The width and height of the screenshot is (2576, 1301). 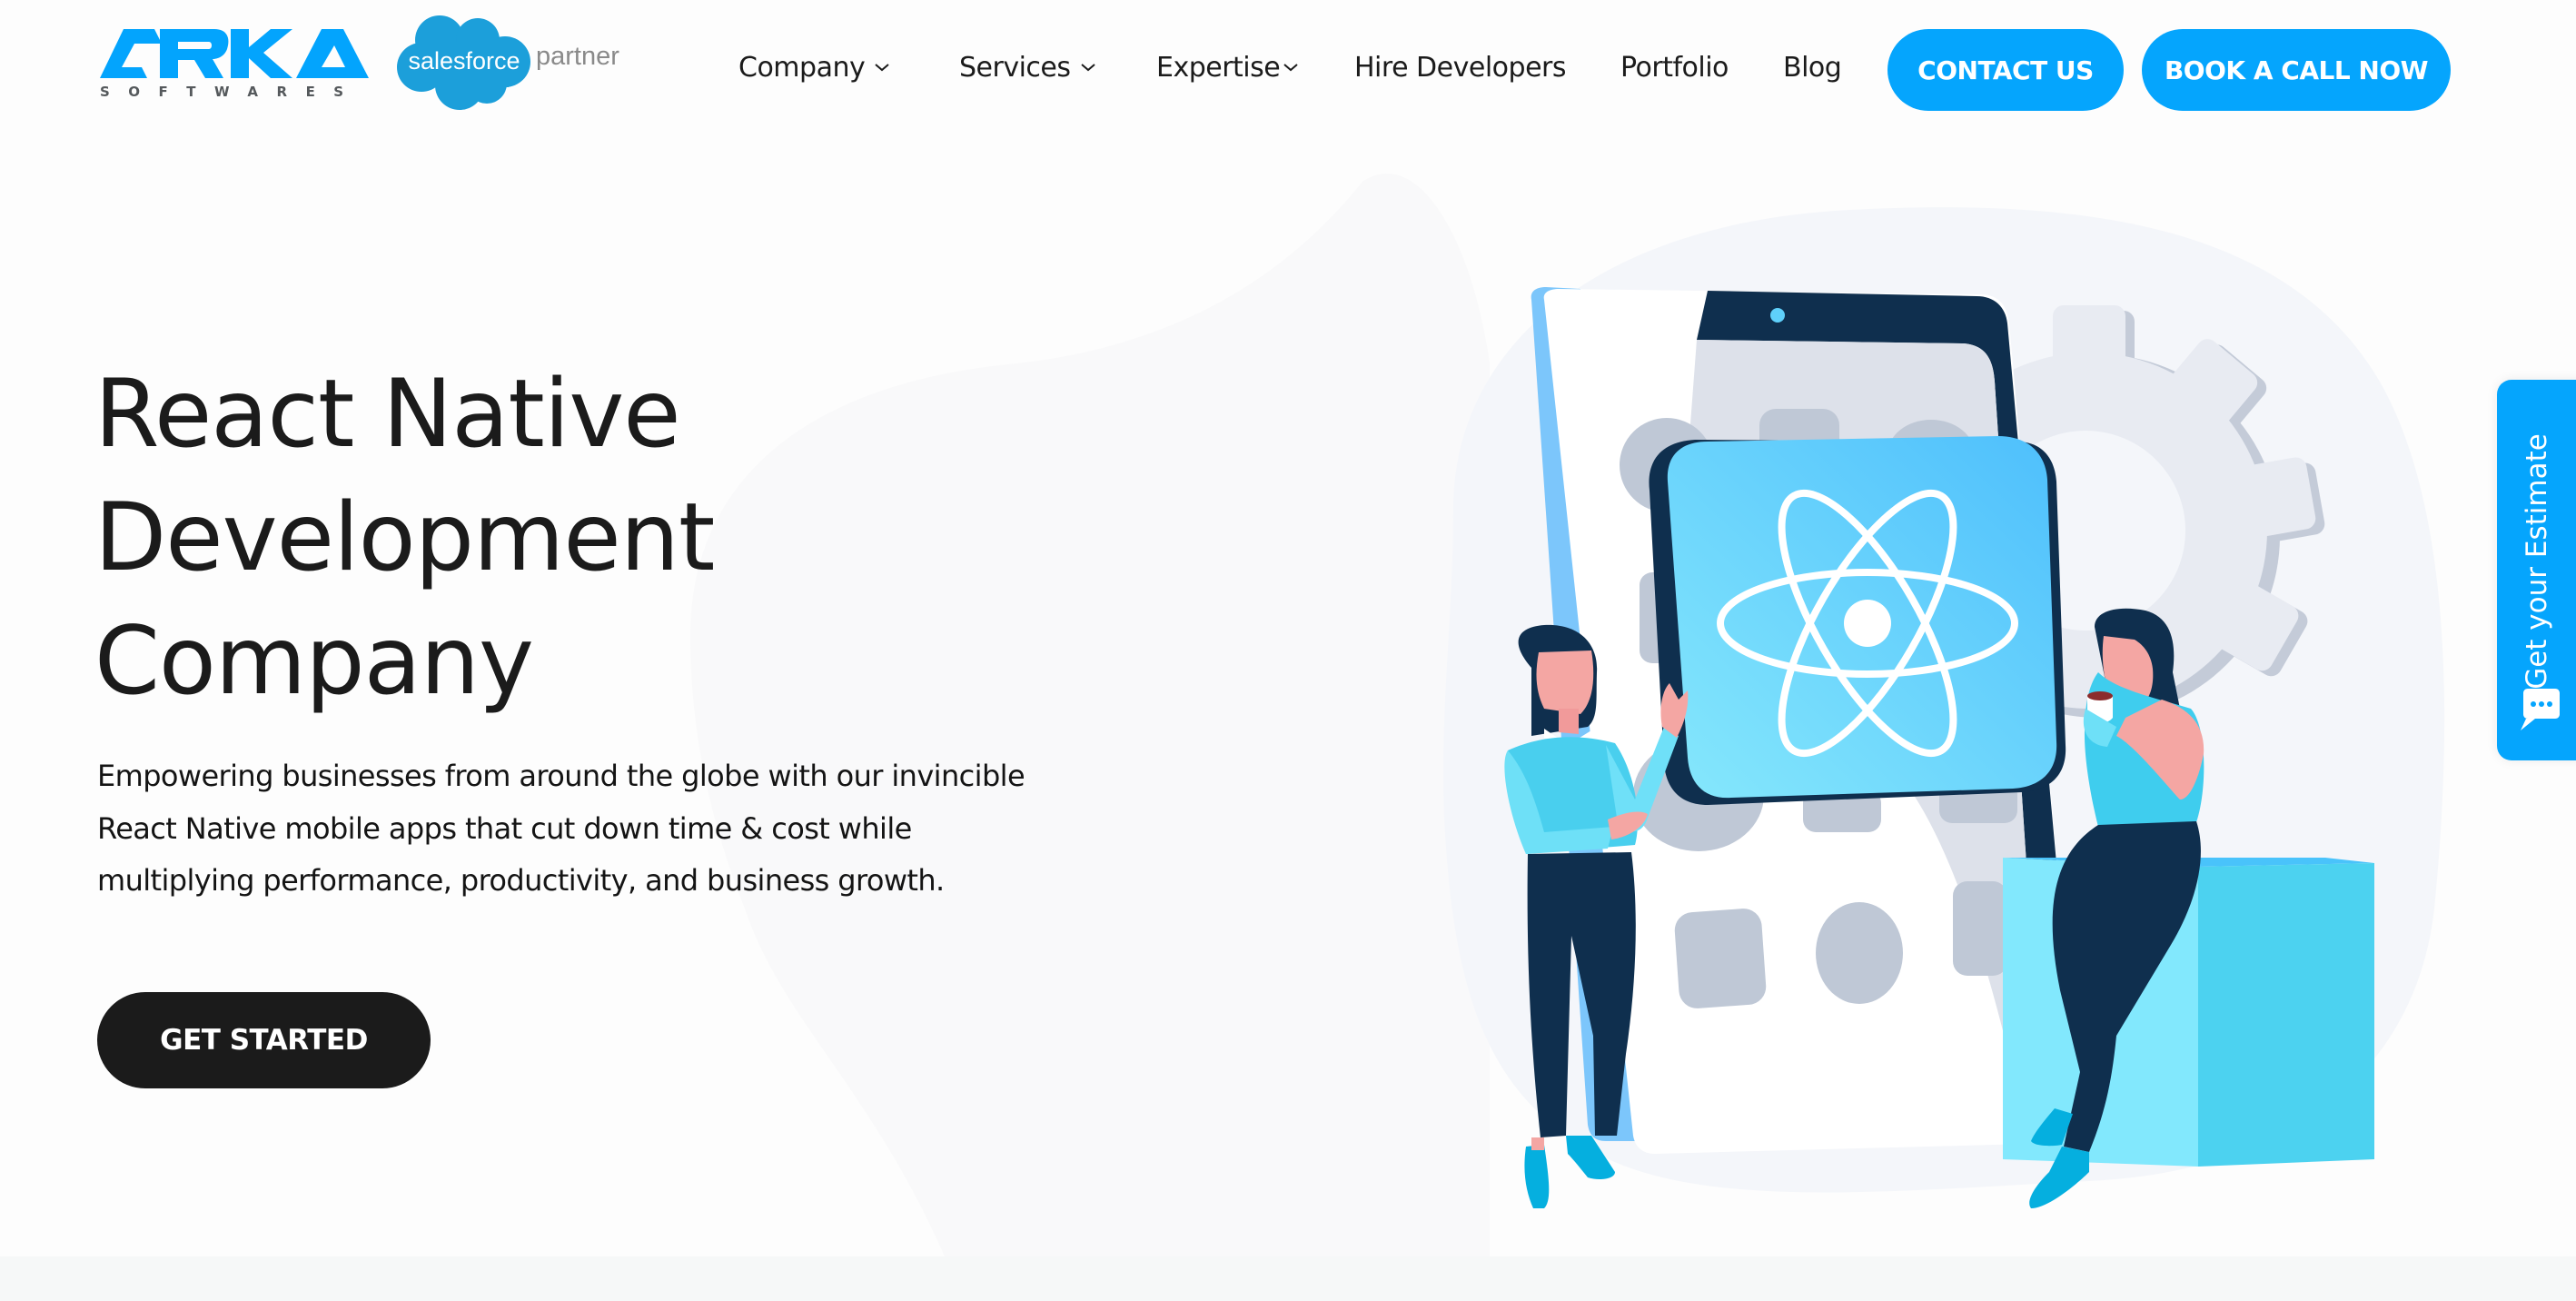 I want to click on nav-company: Company, so click(x=814, y=67).